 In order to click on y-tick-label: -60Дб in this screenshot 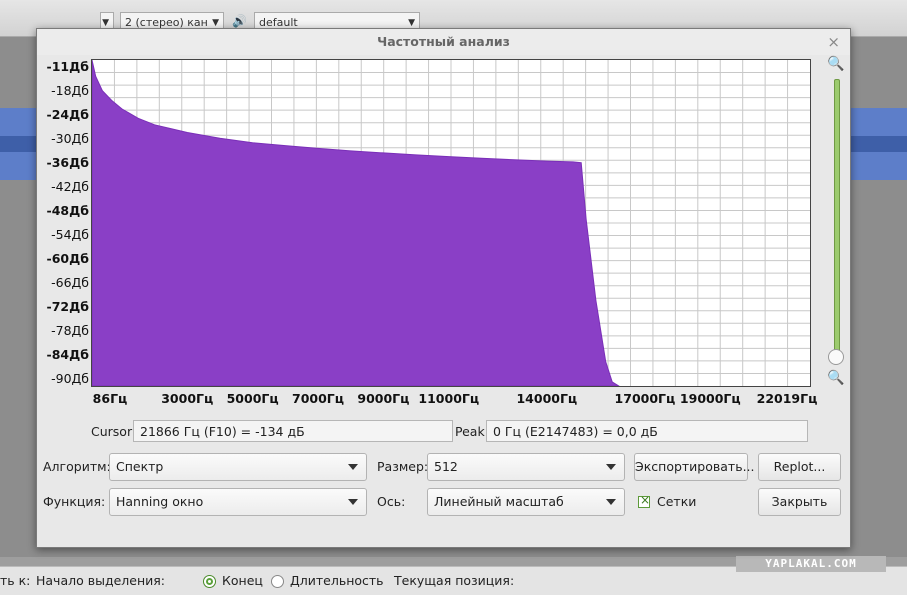, I will do `click(67, 258)`.